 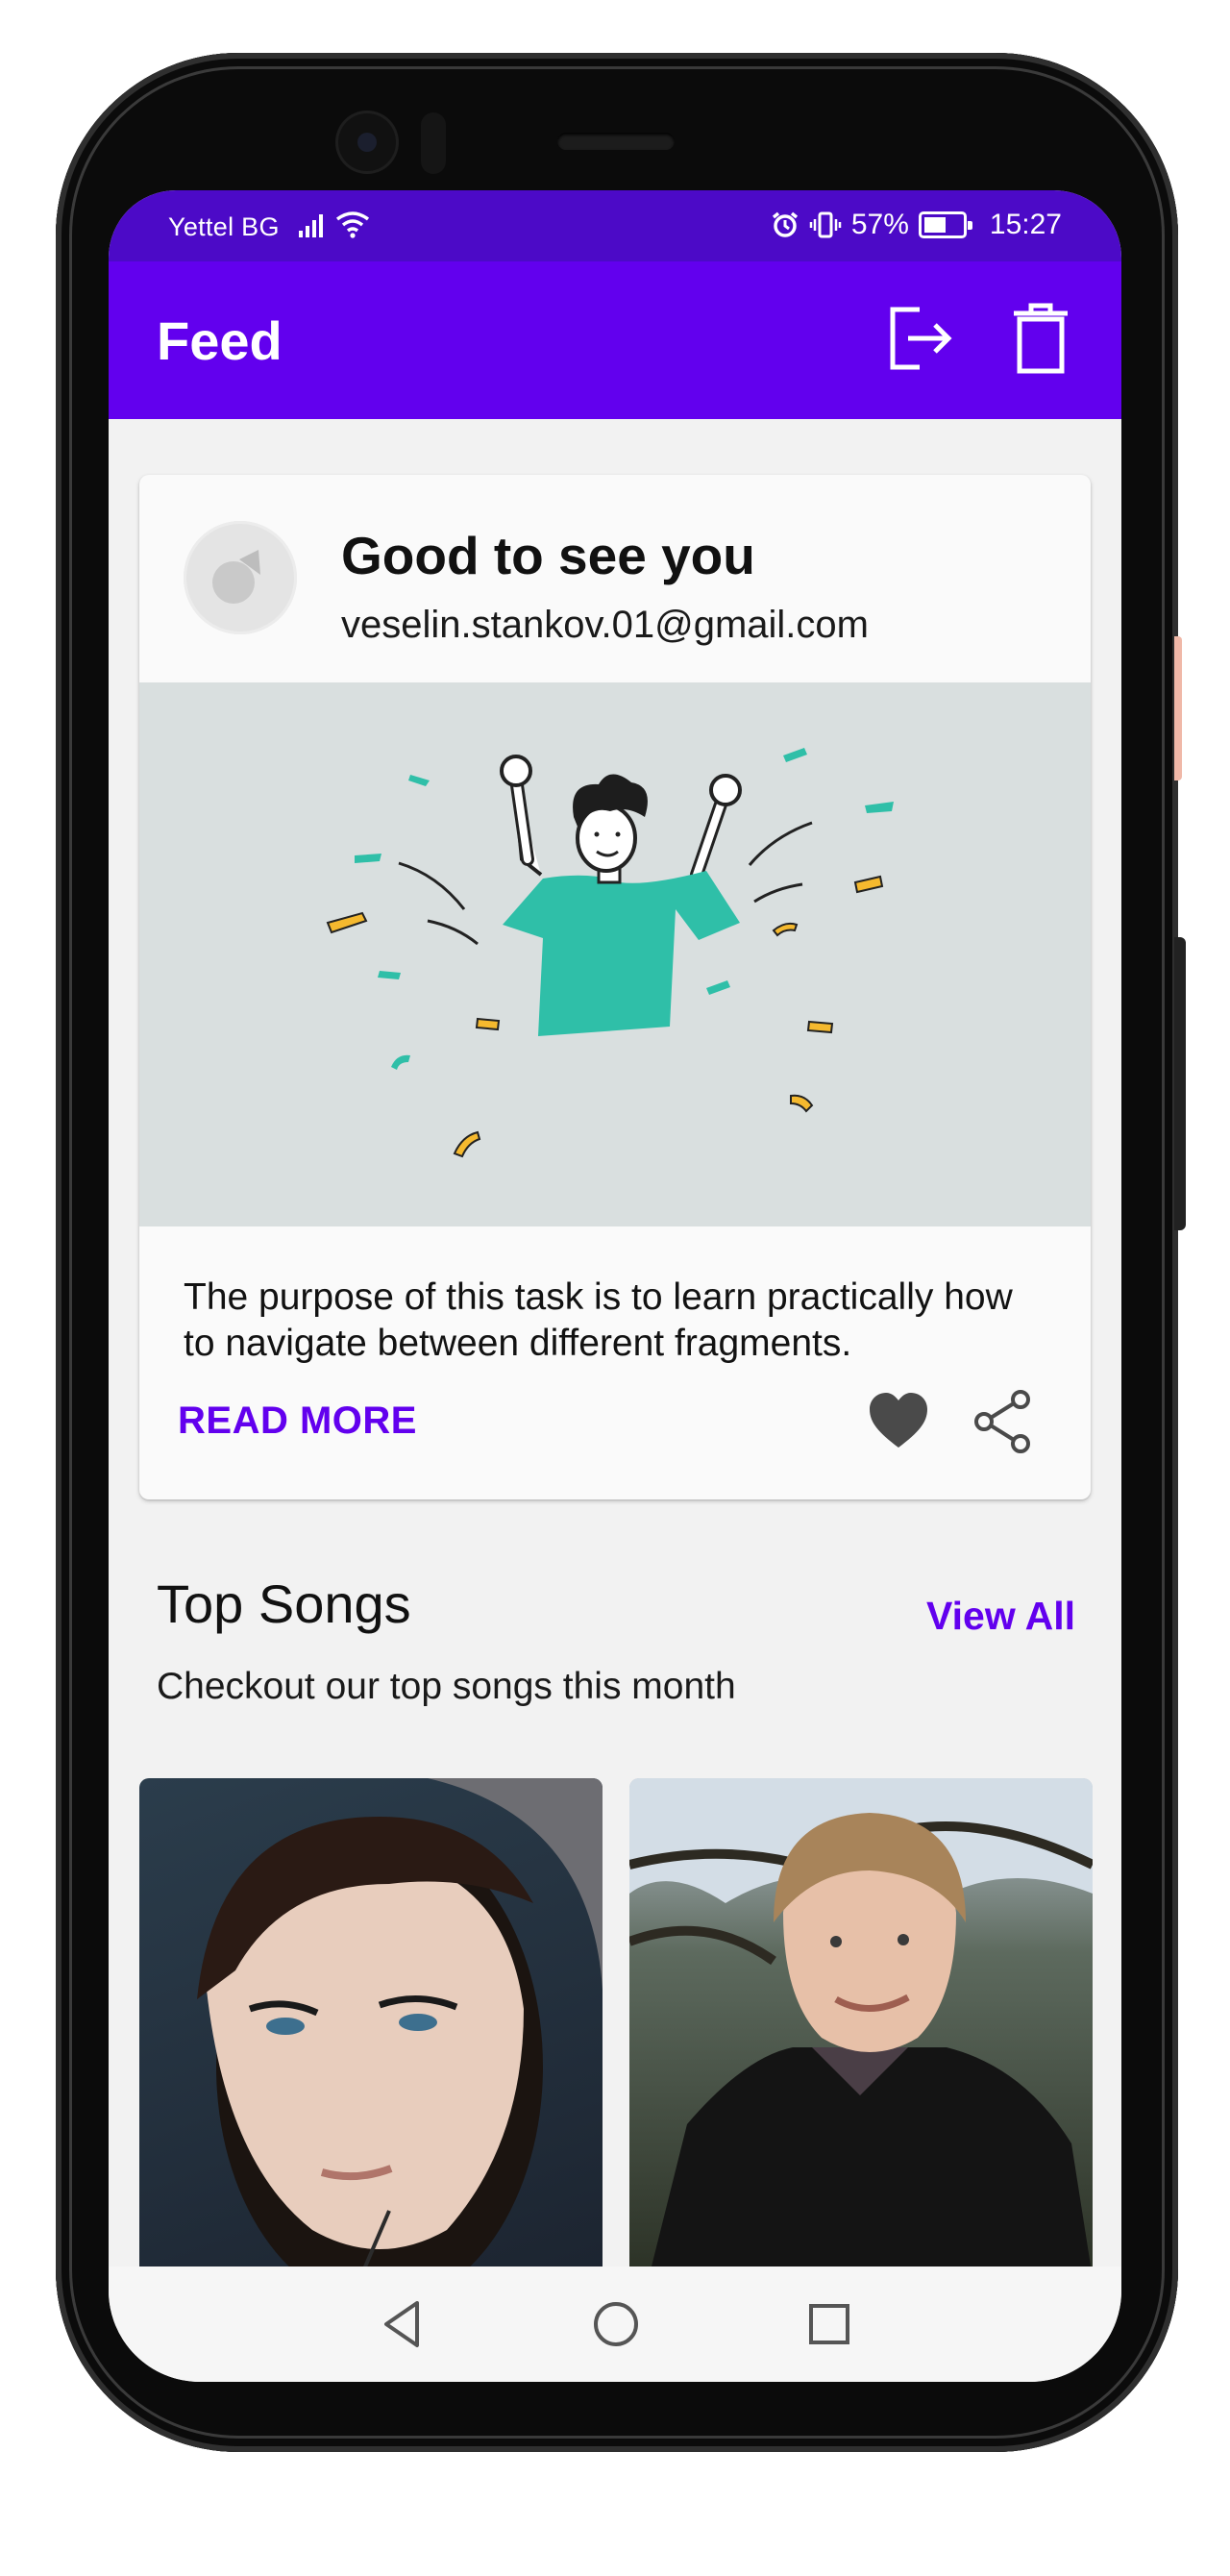 What do you see at coordinates (880, 225) in the screenshot?
I see `battery-percent: 57%` at bounding box center [880, 225].